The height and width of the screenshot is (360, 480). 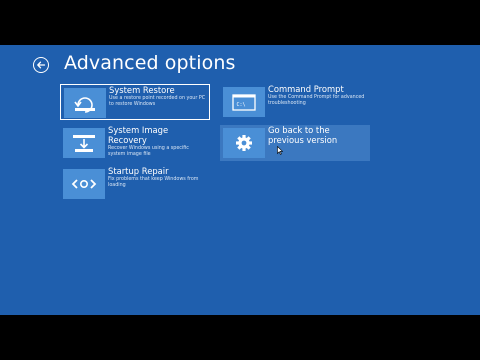 I want to click on system-image-recovery-icon, so click(x=84, y=143).